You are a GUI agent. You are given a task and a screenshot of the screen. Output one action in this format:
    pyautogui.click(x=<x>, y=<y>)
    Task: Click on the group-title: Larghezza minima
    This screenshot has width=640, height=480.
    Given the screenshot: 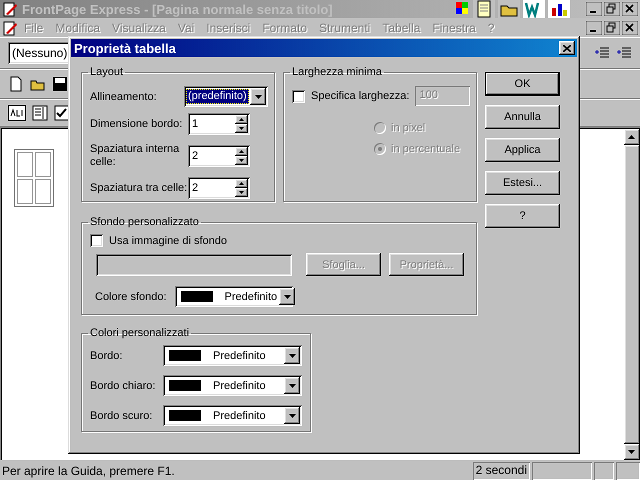 What is the action you would take?
    pyautogui.click(x=337, y=72)
    